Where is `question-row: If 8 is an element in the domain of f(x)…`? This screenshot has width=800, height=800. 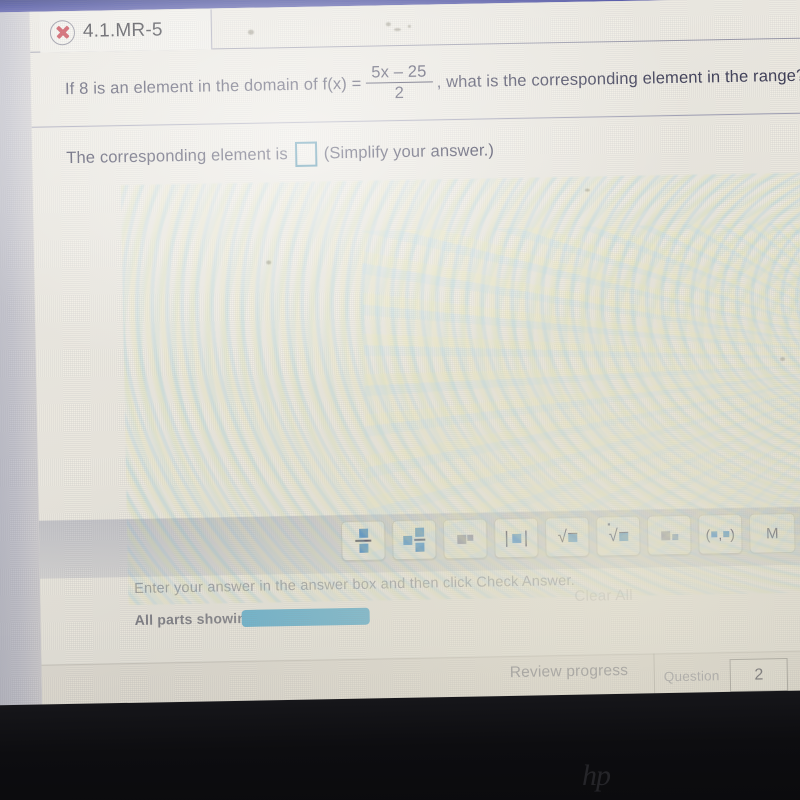 question-row: If 8 is an element in the domain of f(x)… is located at coordinates (415, 83).